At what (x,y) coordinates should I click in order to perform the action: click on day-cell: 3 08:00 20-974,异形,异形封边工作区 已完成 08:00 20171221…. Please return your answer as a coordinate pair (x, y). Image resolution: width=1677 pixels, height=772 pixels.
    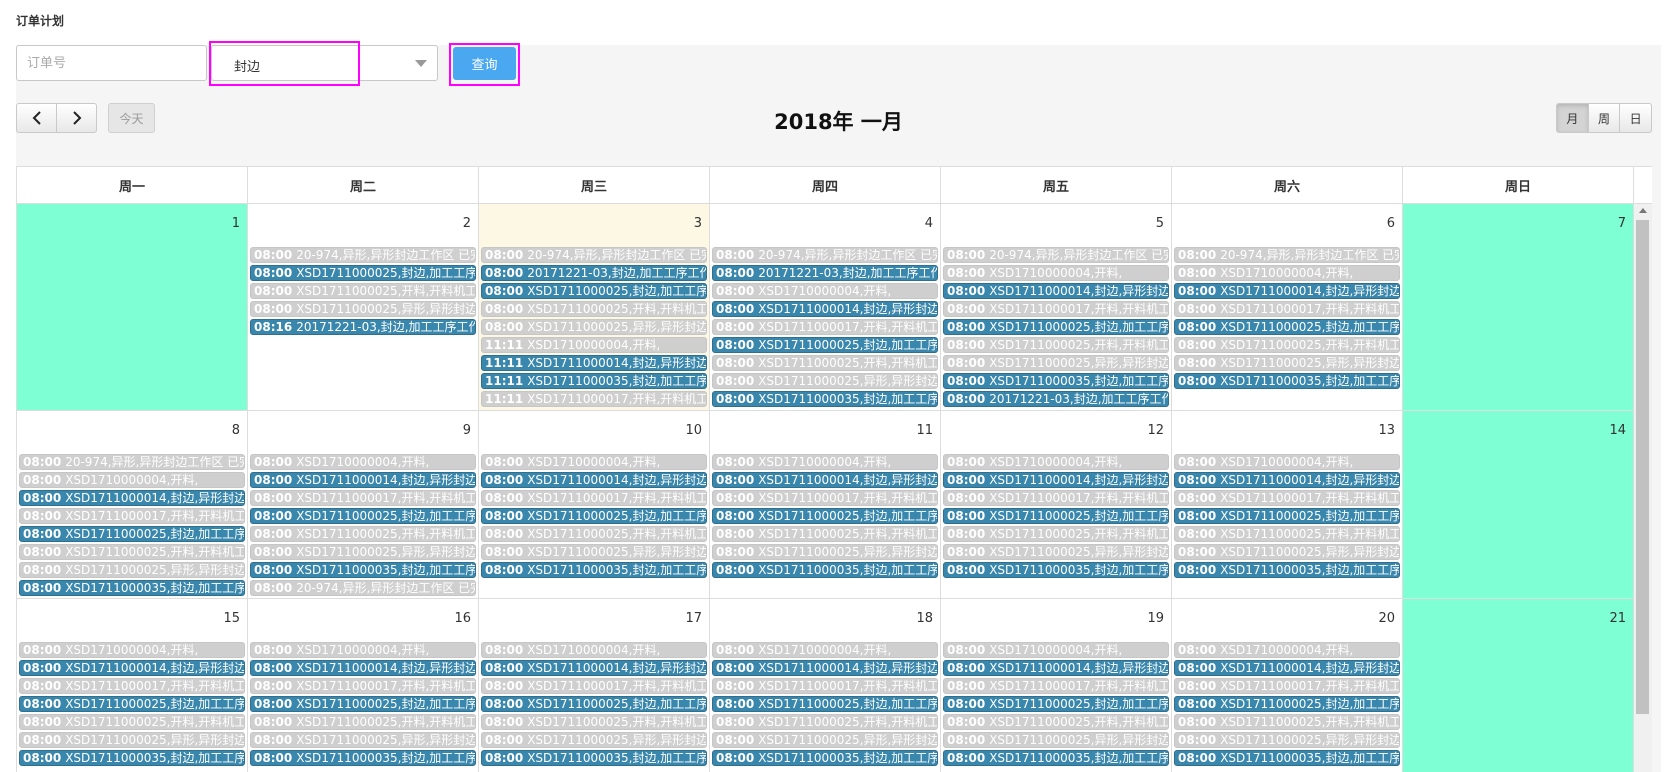
    Looking at the image, I should click on (594, 307).